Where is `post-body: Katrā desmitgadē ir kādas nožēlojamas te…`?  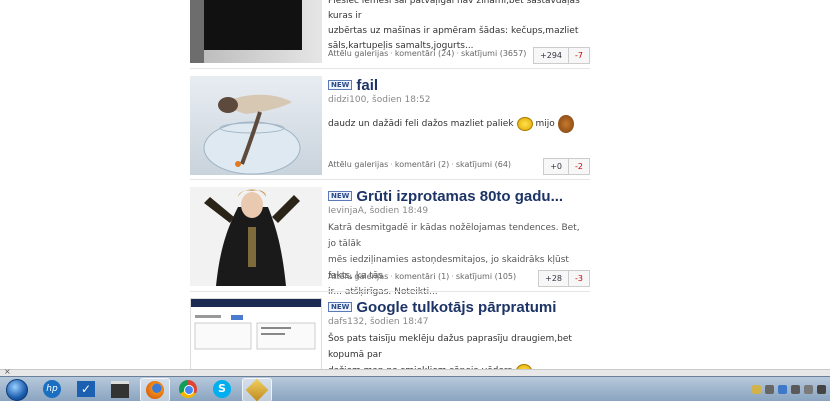 post-body: Katrā desmitgadē ir kādas nožēlojamas te… is located at coordinates (459, 260).